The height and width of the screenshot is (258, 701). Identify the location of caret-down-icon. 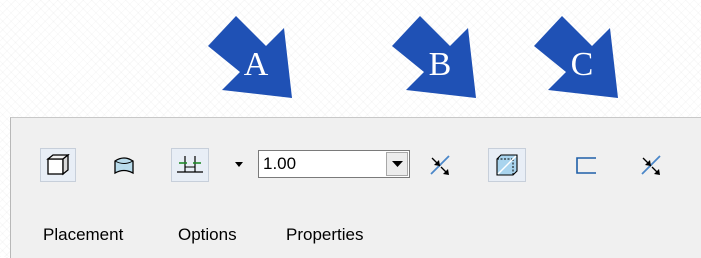
(239, 164).